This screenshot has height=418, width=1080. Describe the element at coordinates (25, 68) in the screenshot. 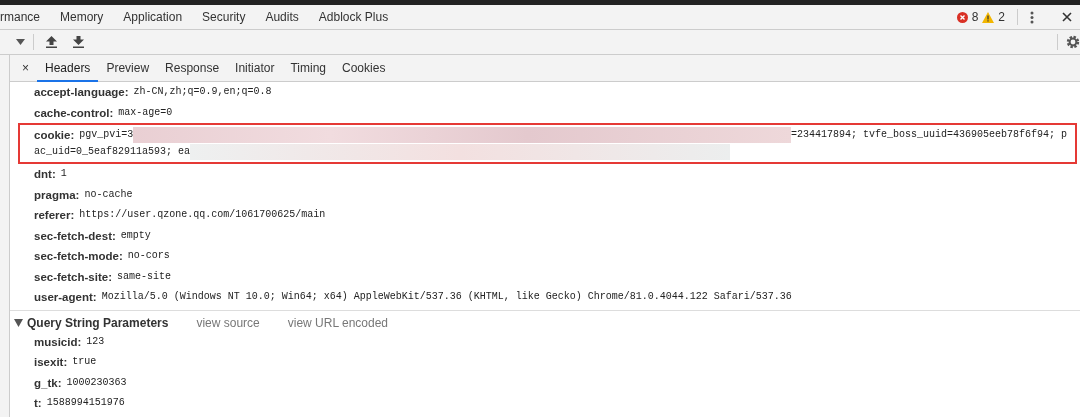

I see `close-button: ×` at that location.